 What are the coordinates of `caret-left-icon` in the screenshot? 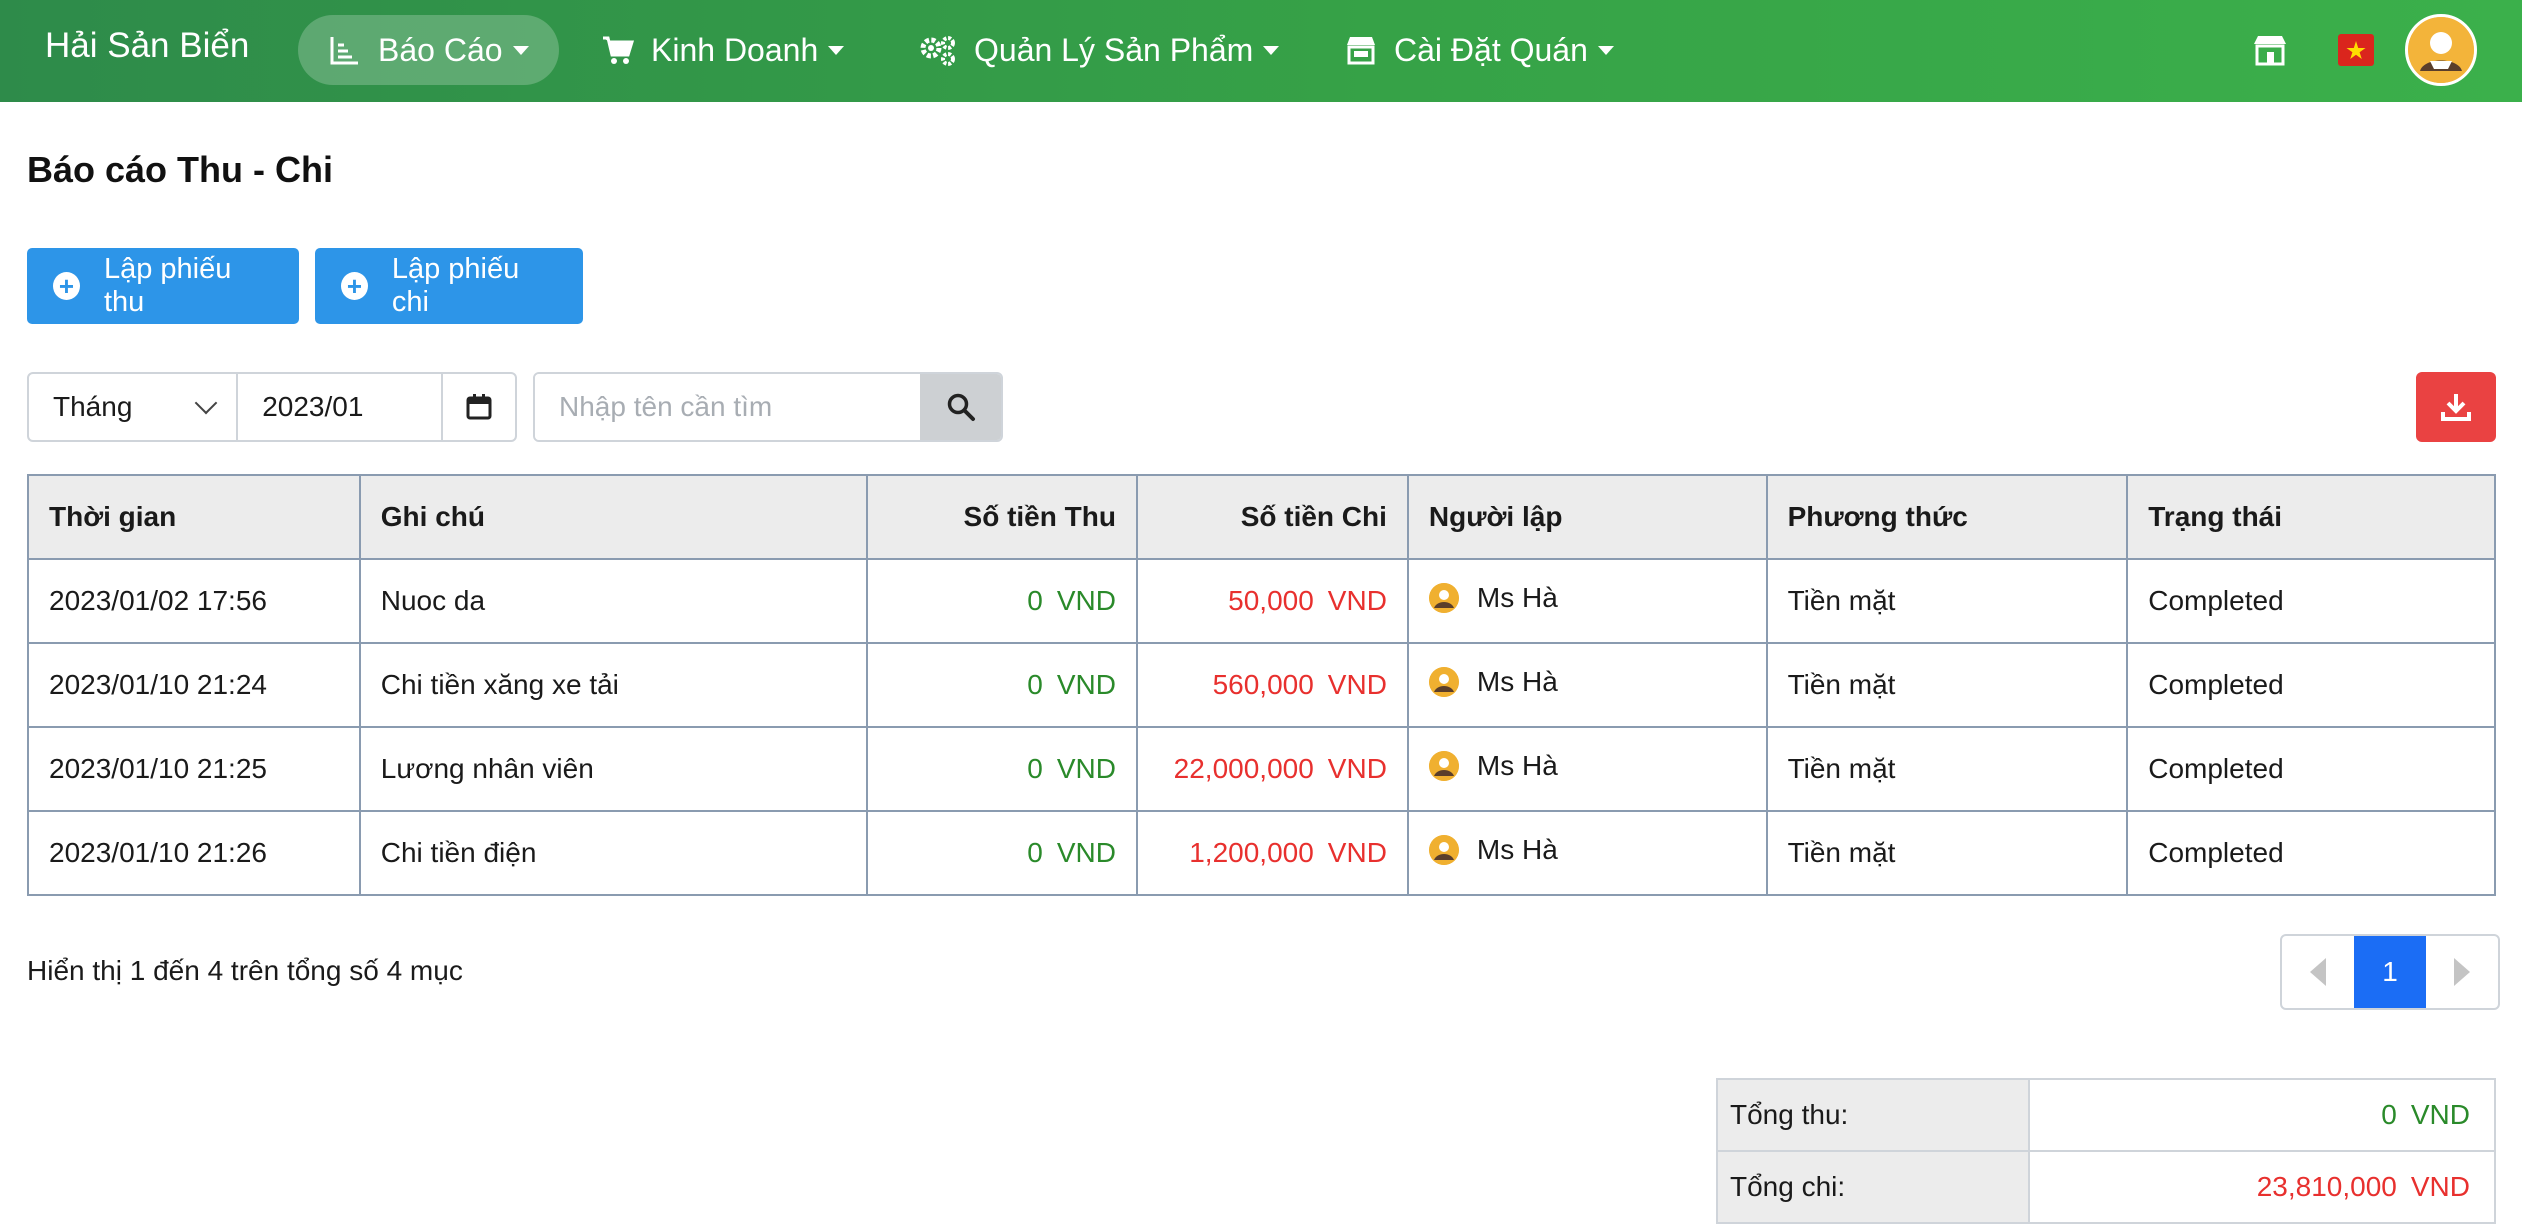 It's located at (2318, 972).